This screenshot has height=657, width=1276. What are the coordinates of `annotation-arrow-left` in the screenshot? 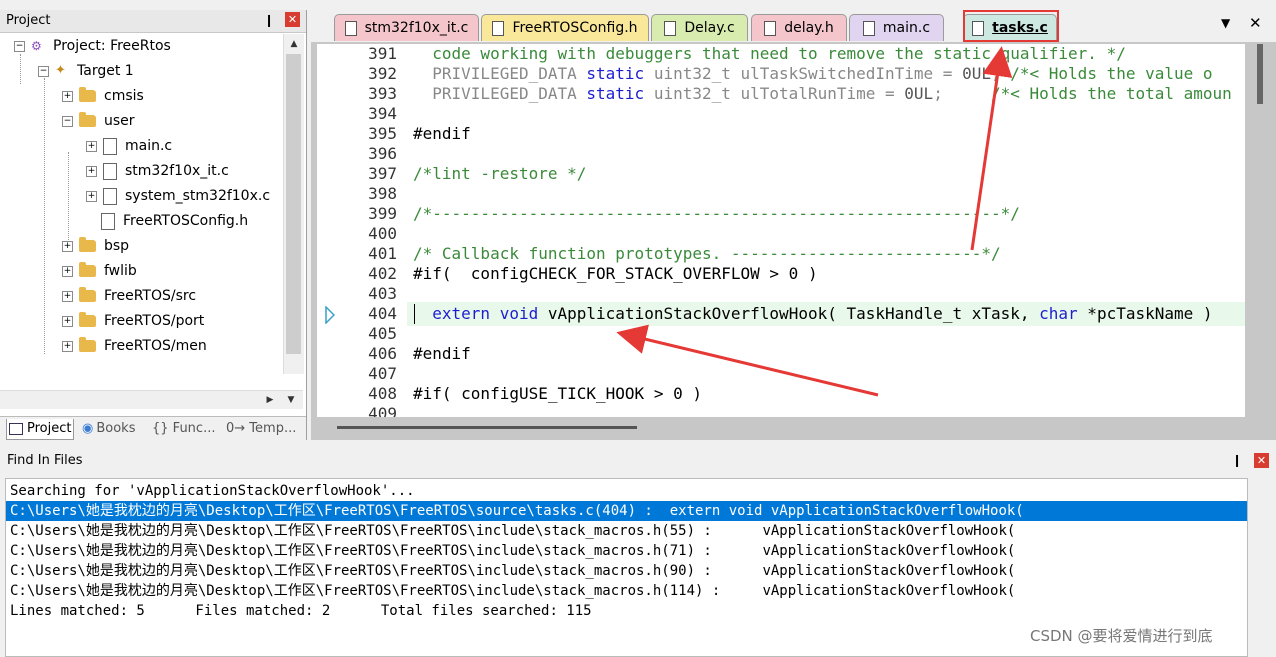 It's located at (747, 360).